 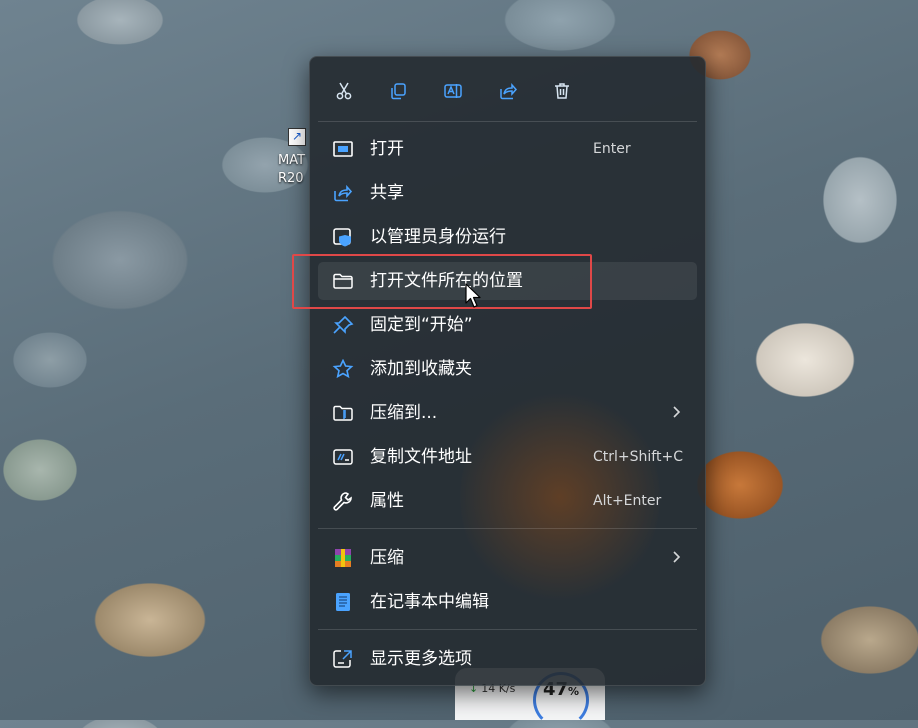 I want to click on menu-item-shortcut: Alt+Enter, so click(x=627, y=501).